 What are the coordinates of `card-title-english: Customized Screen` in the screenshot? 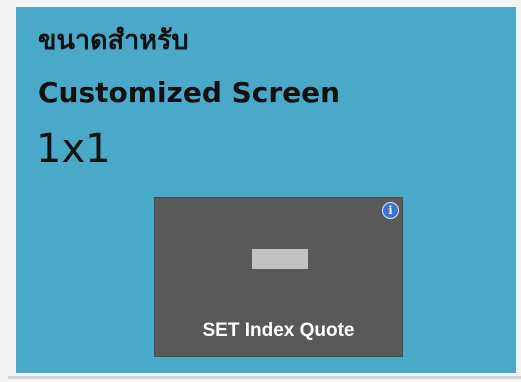 It's located at (189, 92).